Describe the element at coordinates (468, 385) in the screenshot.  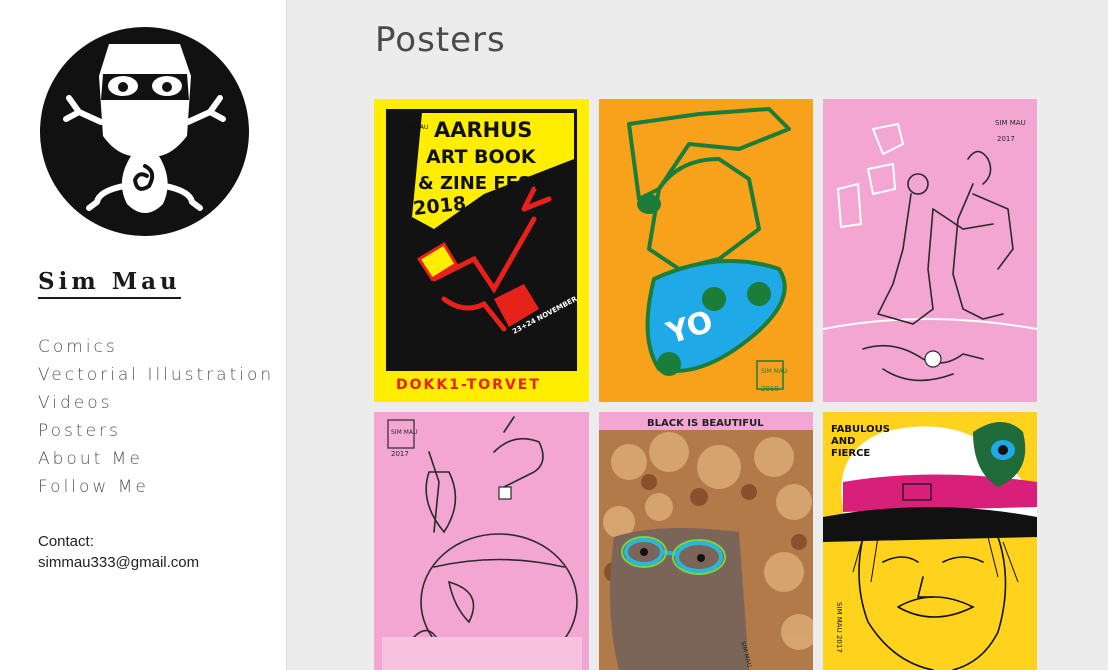
I see `poster-footer: DOKK1-TORVET` at that location.